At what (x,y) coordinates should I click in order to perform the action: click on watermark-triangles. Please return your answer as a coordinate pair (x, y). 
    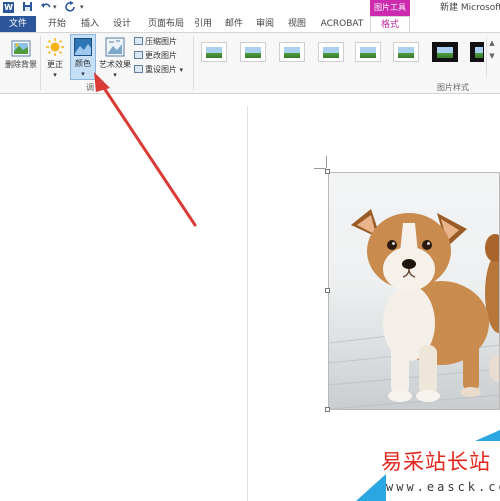
    Looking at the image, I should click on (428, 465).